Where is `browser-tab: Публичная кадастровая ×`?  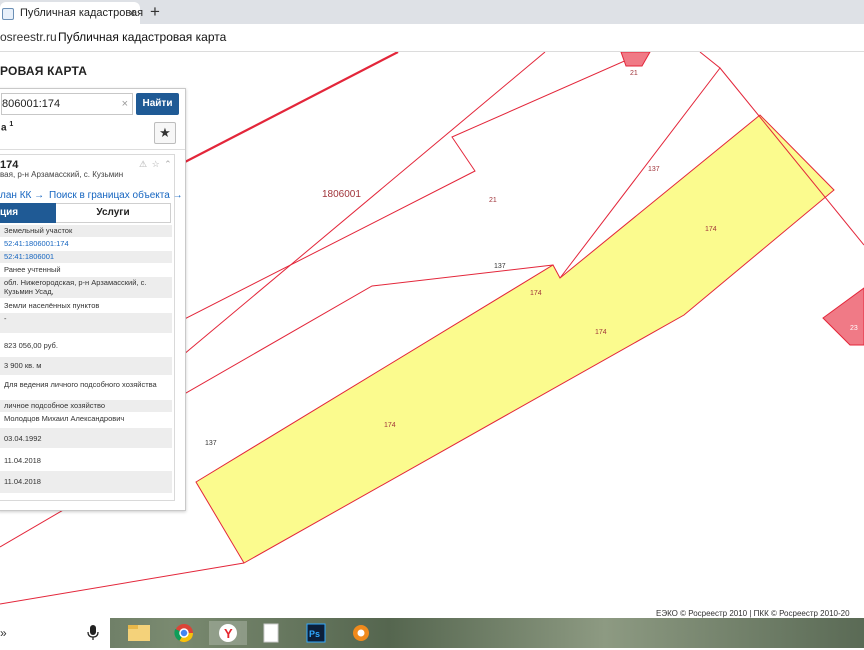
browser-tab: Публичная кадастровая × is located at coordinates (72, 13).